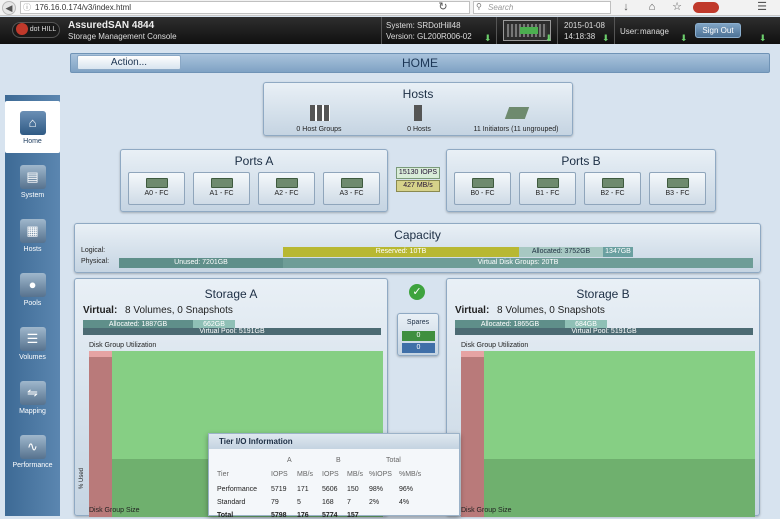  Describe the element at coordinates (603, 294) in the screenshot. I see `storage-b-title: Storage B` at that location.